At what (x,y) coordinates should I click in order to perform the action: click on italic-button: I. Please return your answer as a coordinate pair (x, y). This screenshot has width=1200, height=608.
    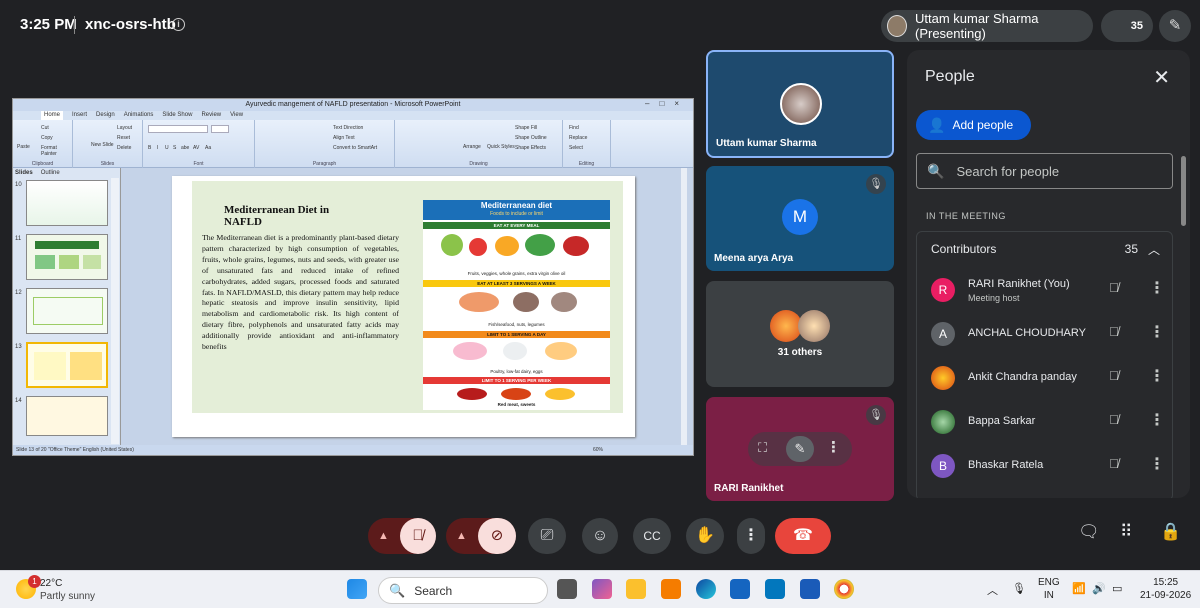
    Looking at the image, I should click on (157, 148).